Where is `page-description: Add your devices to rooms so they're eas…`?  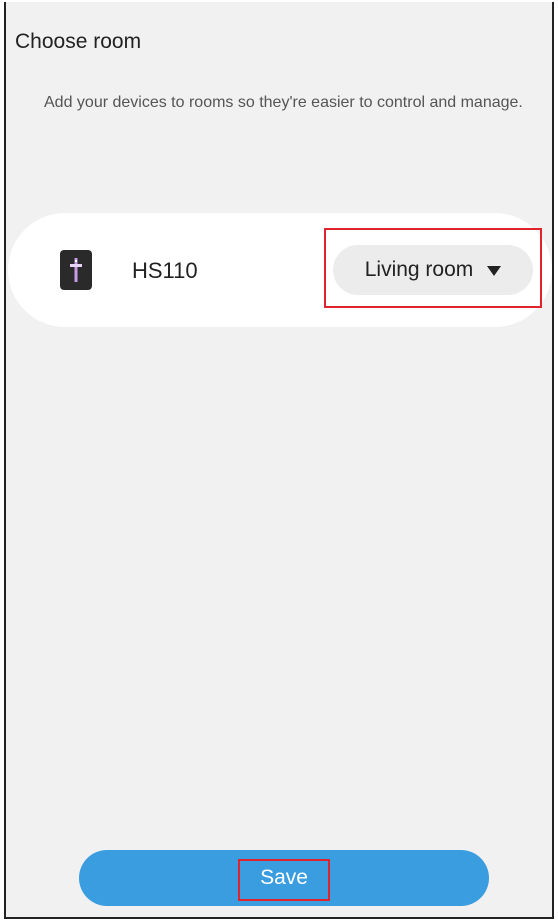 page-description: Add your devices to rooms so they're eas… is located at coordinates (283, 102).